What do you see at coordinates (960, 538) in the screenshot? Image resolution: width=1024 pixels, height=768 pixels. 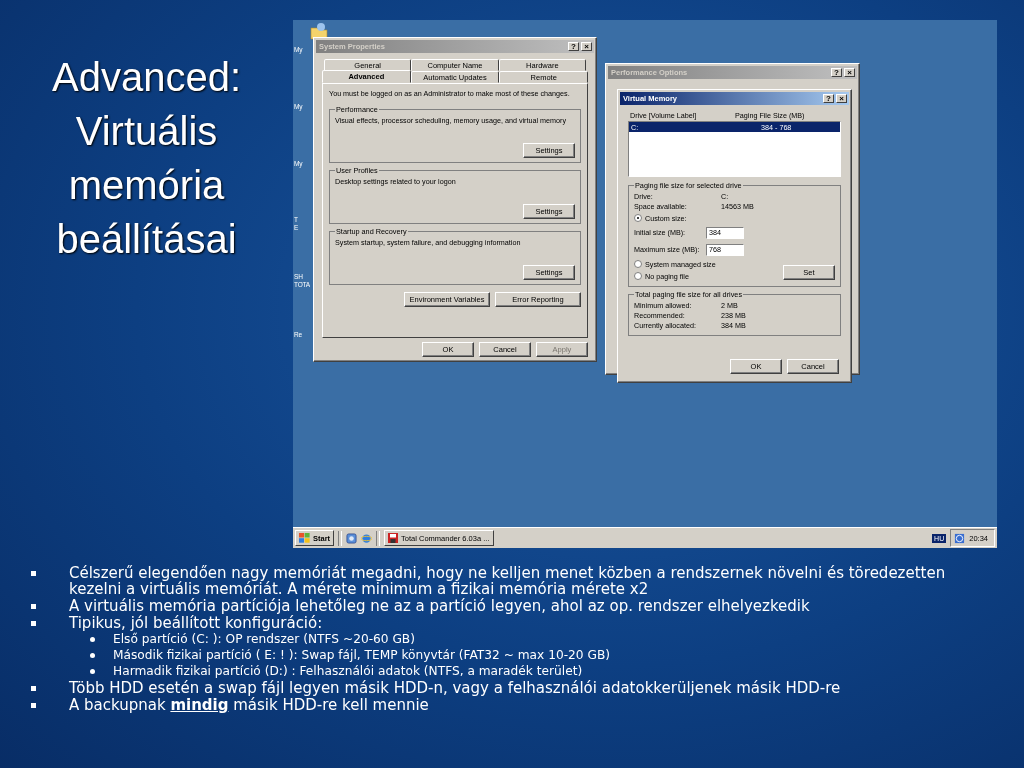 I see `network-icon` at bounding box center [960, 538].